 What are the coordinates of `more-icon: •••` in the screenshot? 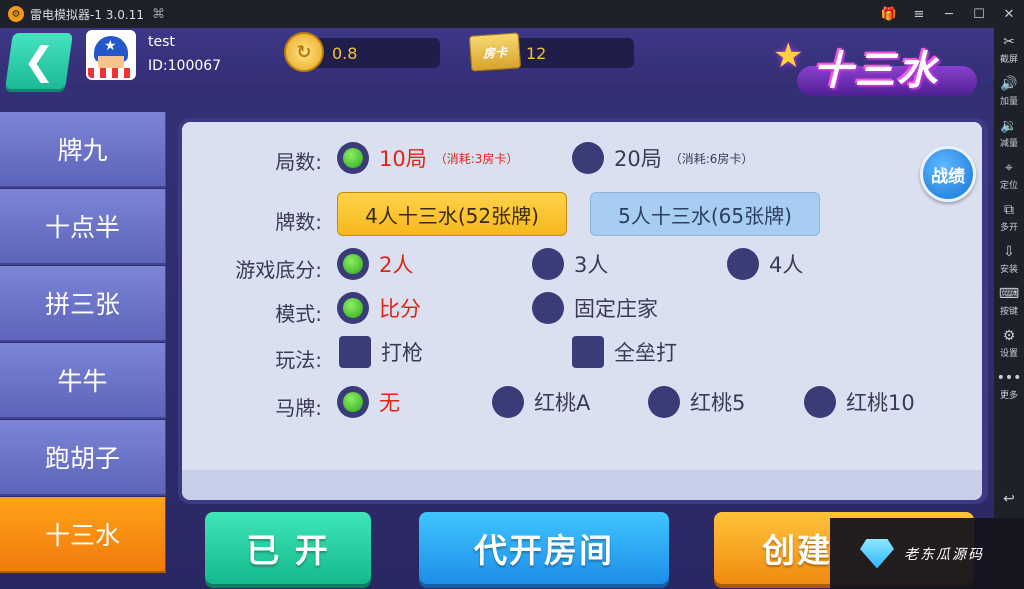 It's located at (1009, 377).